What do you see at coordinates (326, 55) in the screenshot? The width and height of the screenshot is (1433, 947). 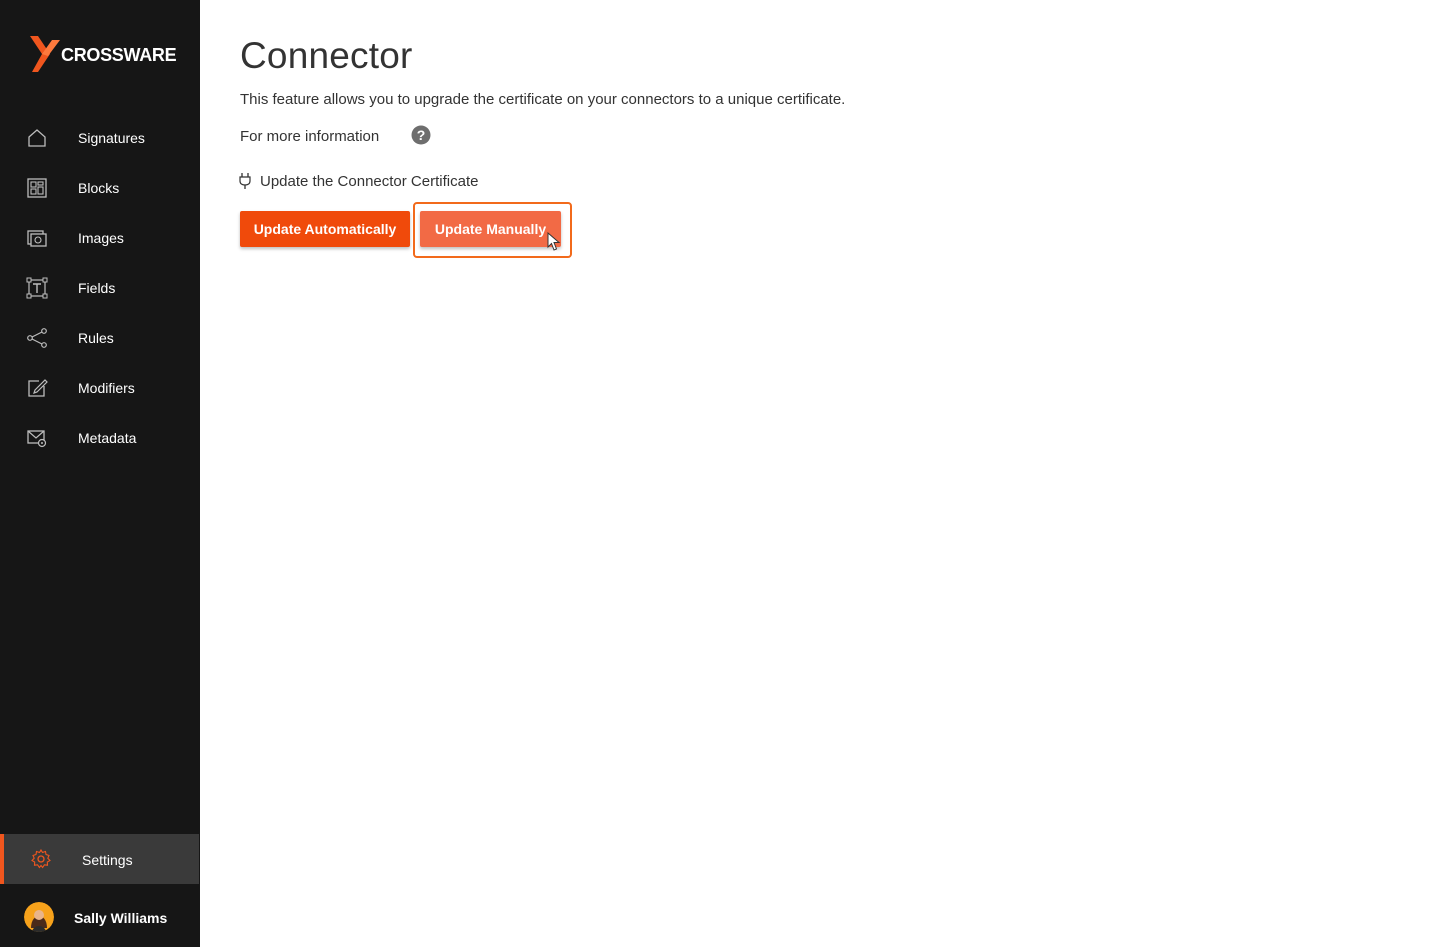 I see `page-title: Connector` at bounding box center [326, 55].